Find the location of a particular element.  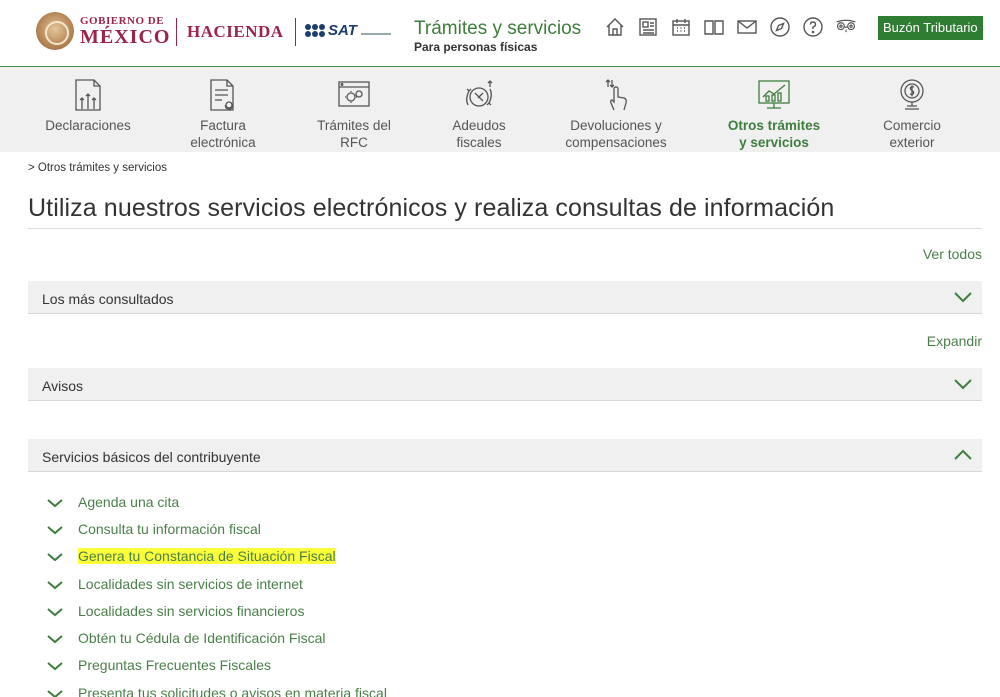

panel-label: Avisos is located at coordinates (62, 386).